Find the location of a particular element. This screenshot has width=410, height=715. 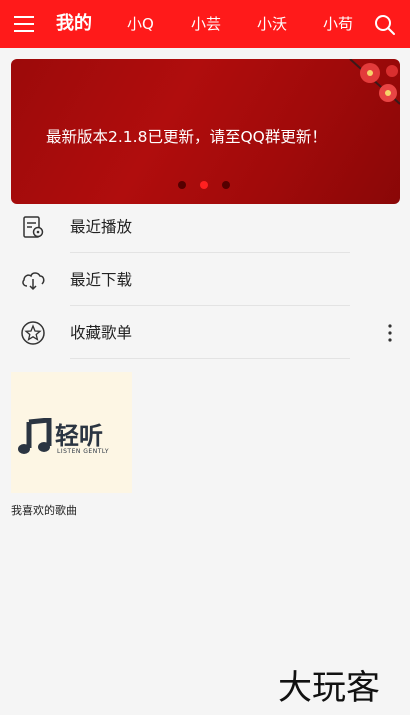

banner-text: 最新版本2.1.8已更新，请至QQ群更新！ is located at coordinates (186, 137).